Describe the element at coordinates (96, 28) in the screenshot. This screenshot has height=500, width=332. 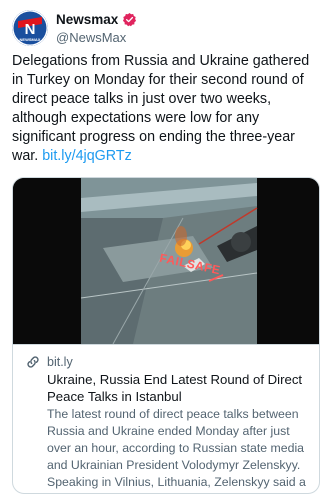
I see `author-names: Newsmax @NewsMax` at that location.